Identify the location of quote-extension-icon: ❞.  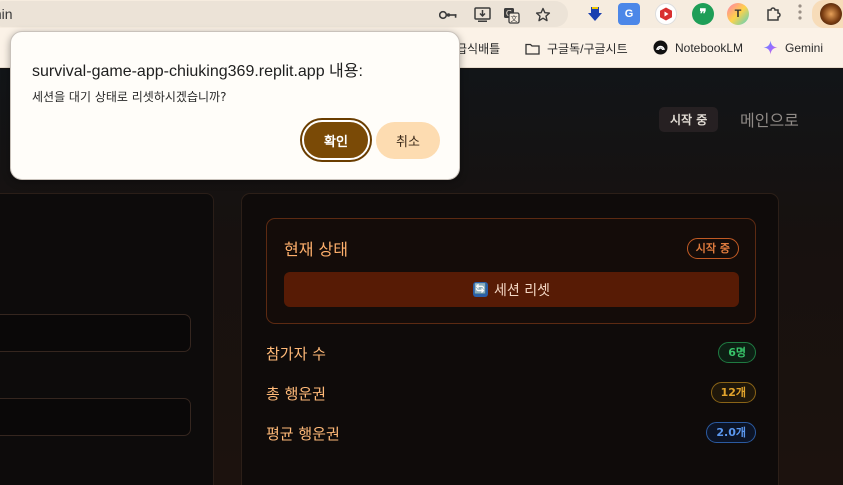
(703, 14).